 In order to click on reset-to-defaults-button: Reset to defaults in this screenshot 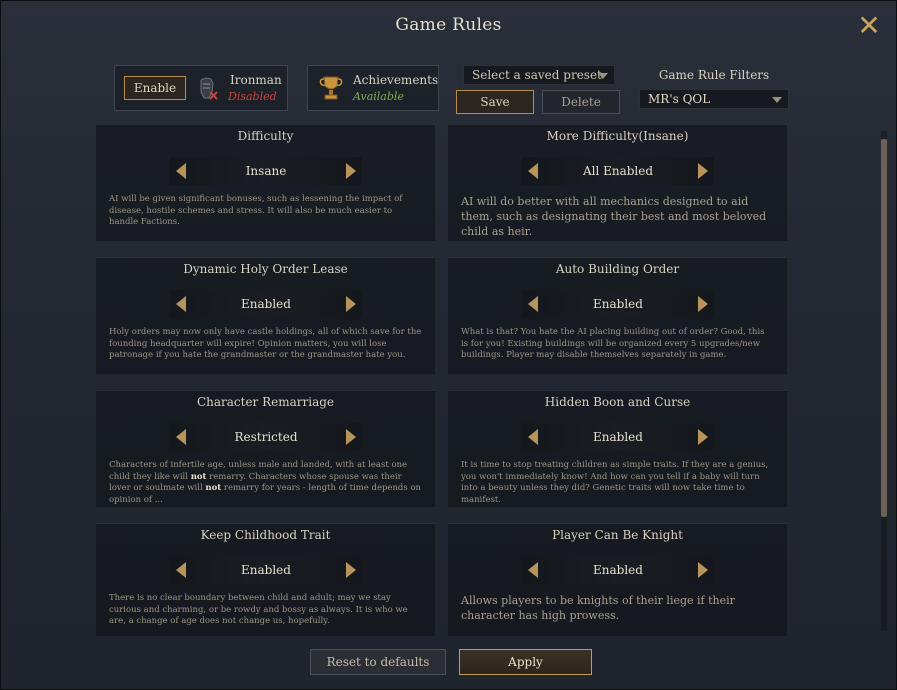, I will do `click(378, 662)`.